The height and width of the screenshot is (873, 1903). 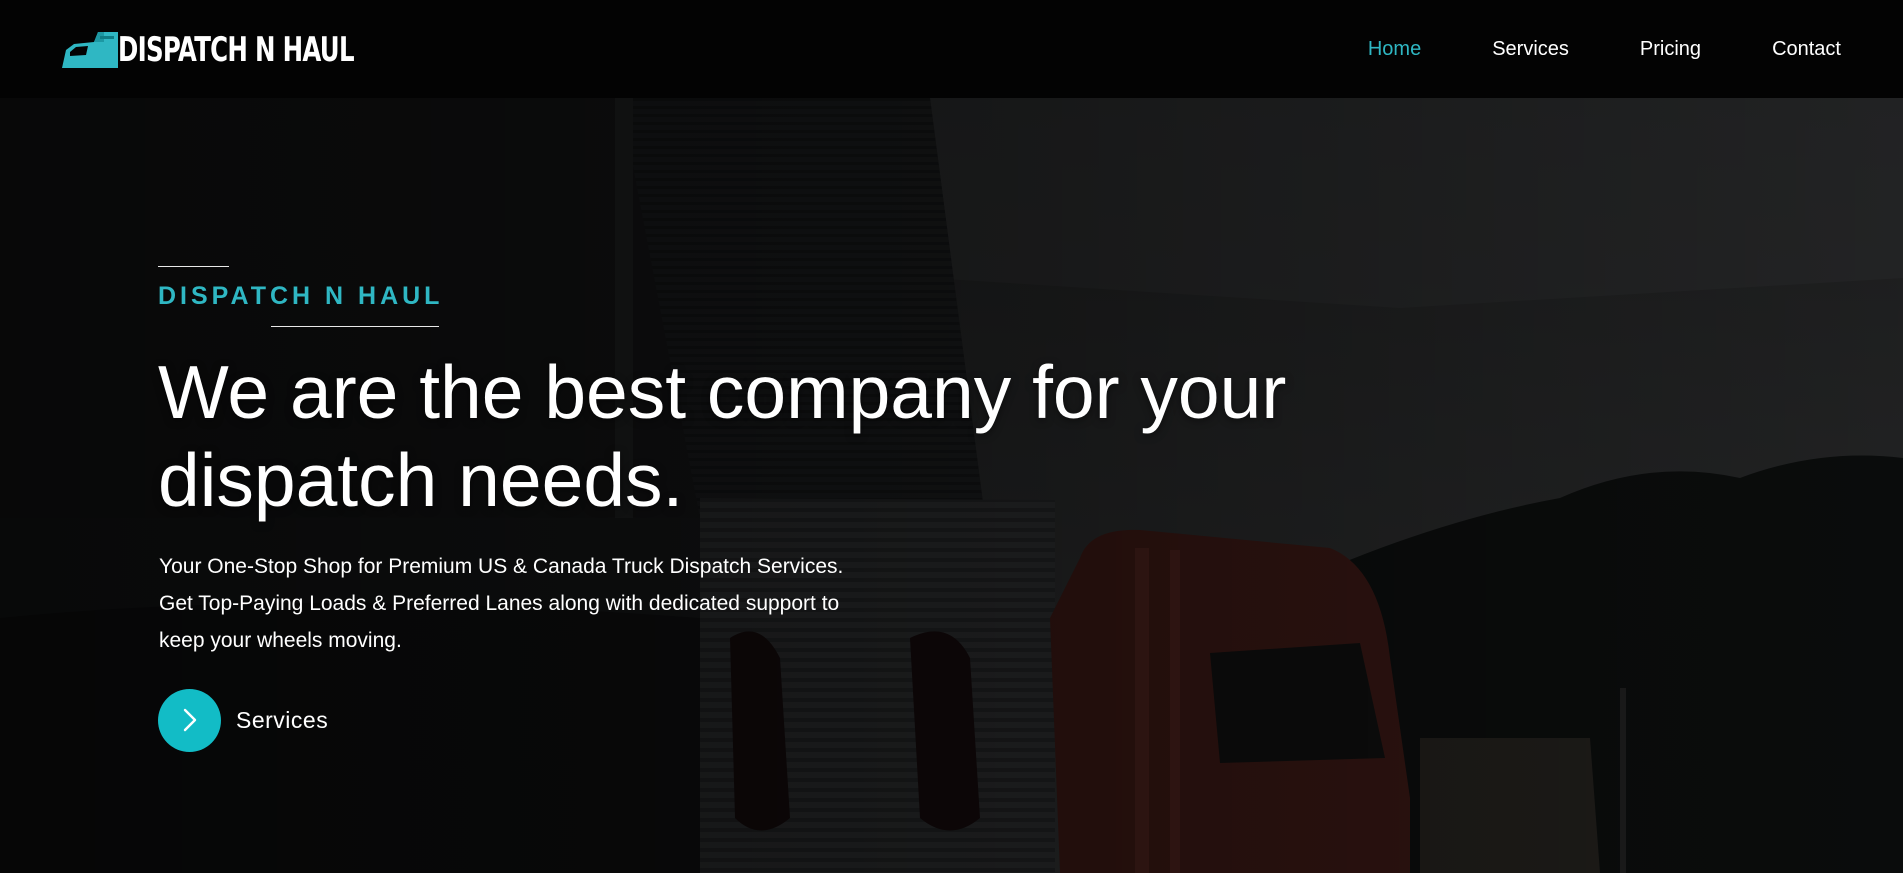 I want to click on brand-logo: DISPATCH N HAUL, so click(x=253, y=50).